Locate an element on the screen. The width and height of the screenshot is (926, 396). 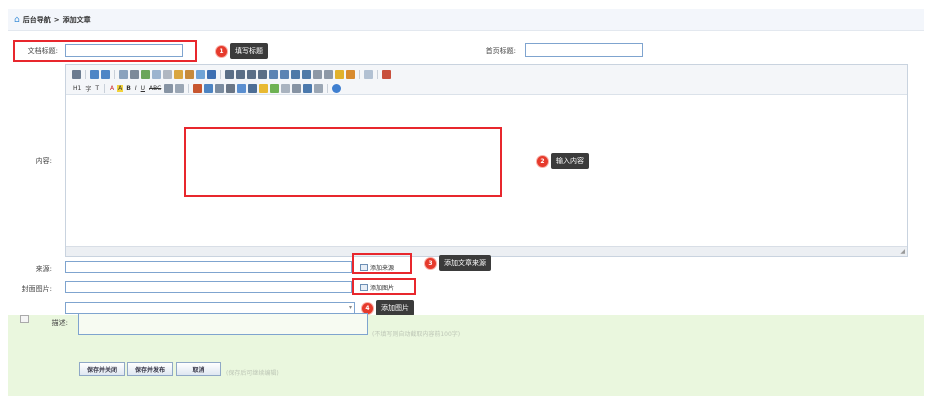
paste-word-icon is located at coordinates (211, 74).